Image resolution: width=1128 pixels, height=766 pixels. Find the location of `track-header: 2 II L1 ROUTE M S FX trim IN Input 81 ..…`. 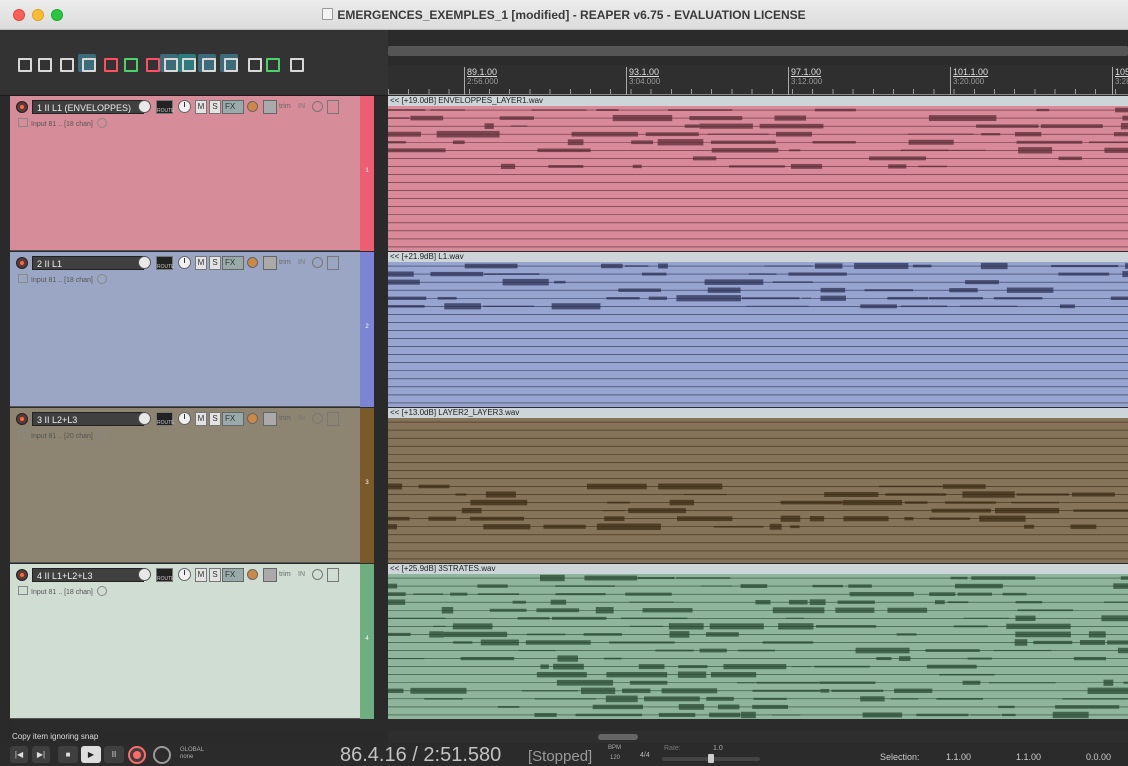

track-header: 2 II L1 ROUTE M S FX trim IN Input 81 ..… is located at coordinates (185, 329).